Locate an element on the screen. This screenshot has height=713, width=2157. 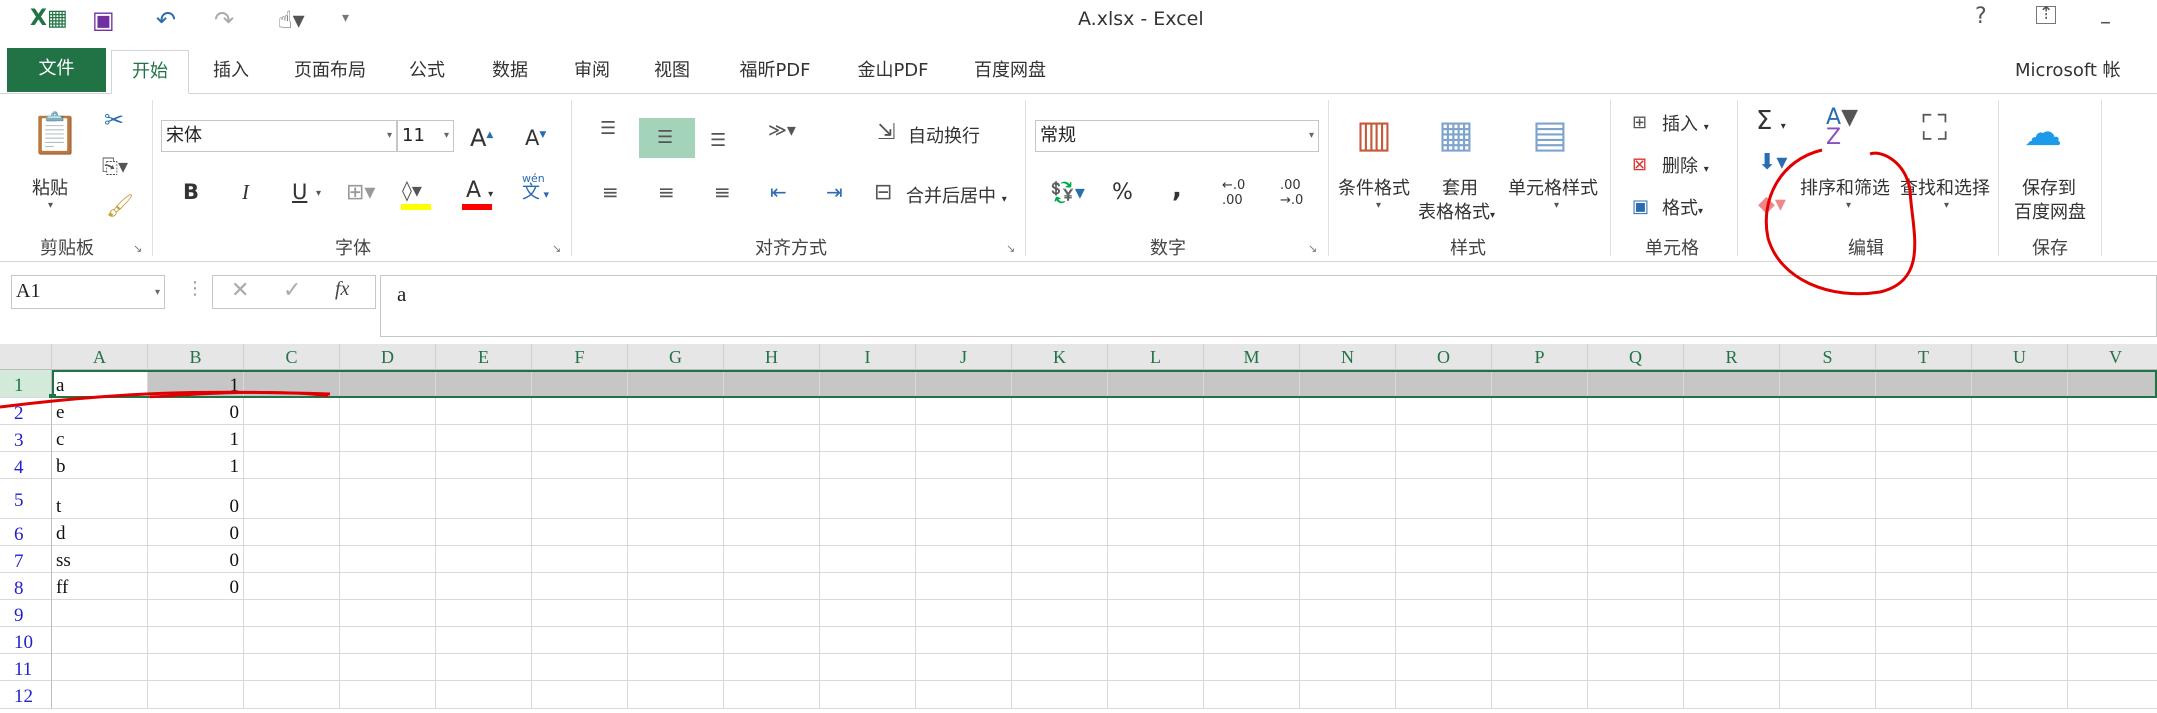
cell-N5 is located at coordinates (1348, 499).